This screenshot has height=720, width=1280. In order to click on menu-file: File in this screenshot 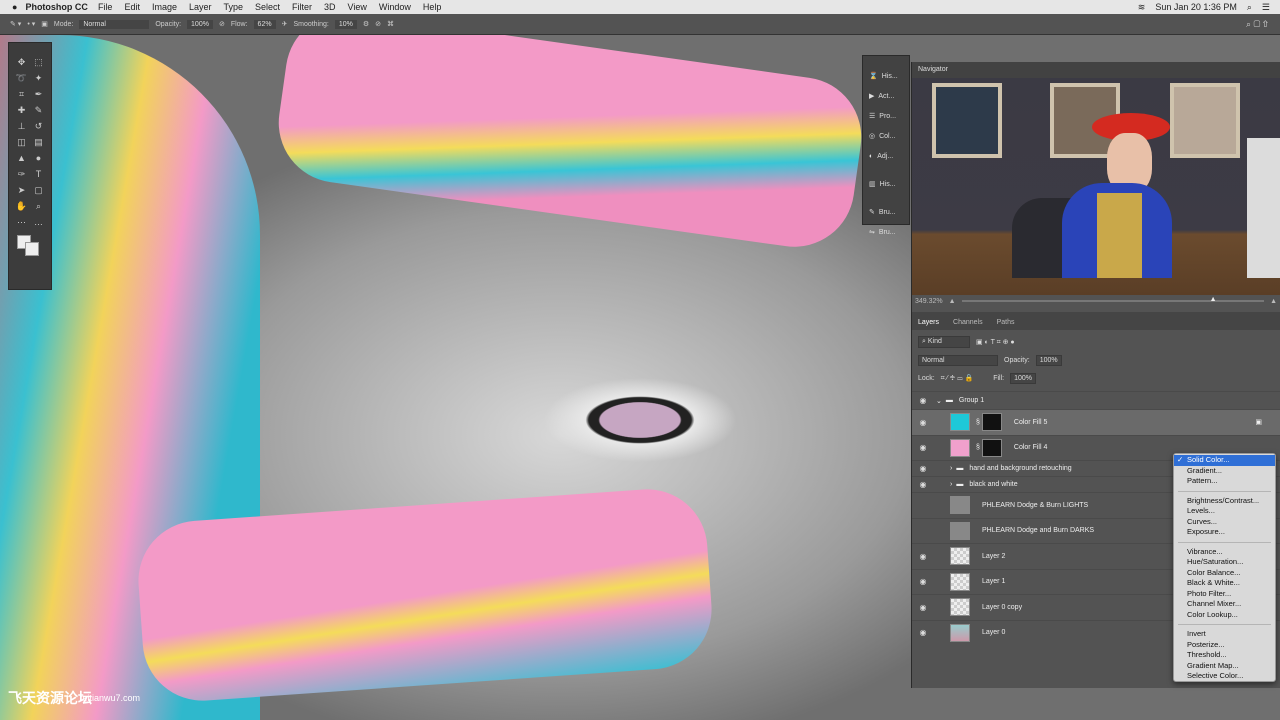, I will do `click(105, 7)`.